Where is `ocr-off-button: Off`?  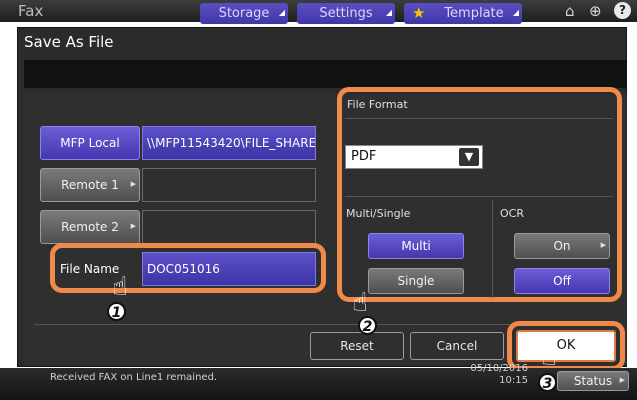
ocr-off-button: Off is located at coordinates (562, 281).